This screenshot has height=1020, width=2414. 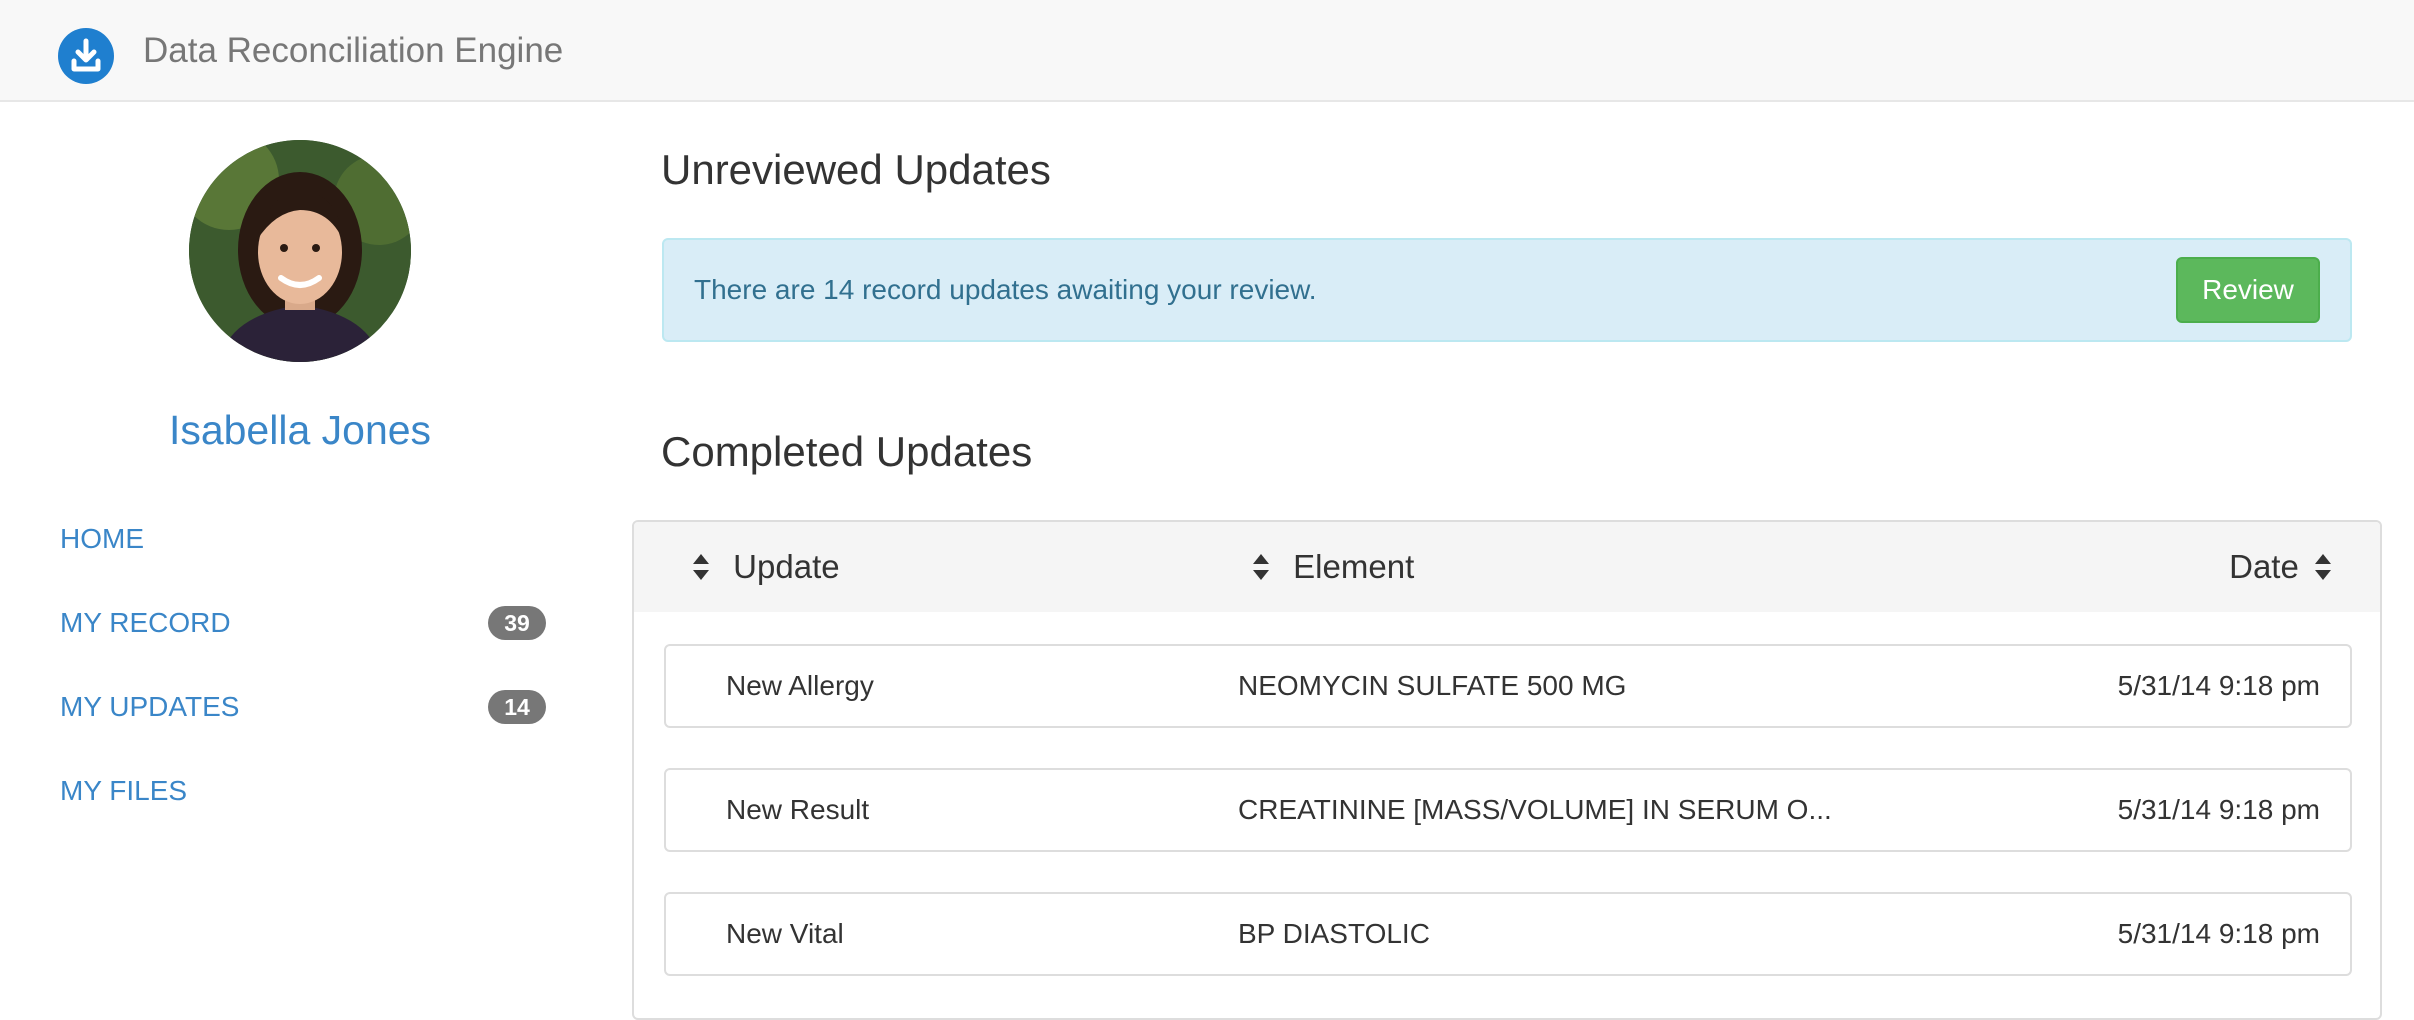 I want to click on count-badge: 14, so click(x=517, y=707).